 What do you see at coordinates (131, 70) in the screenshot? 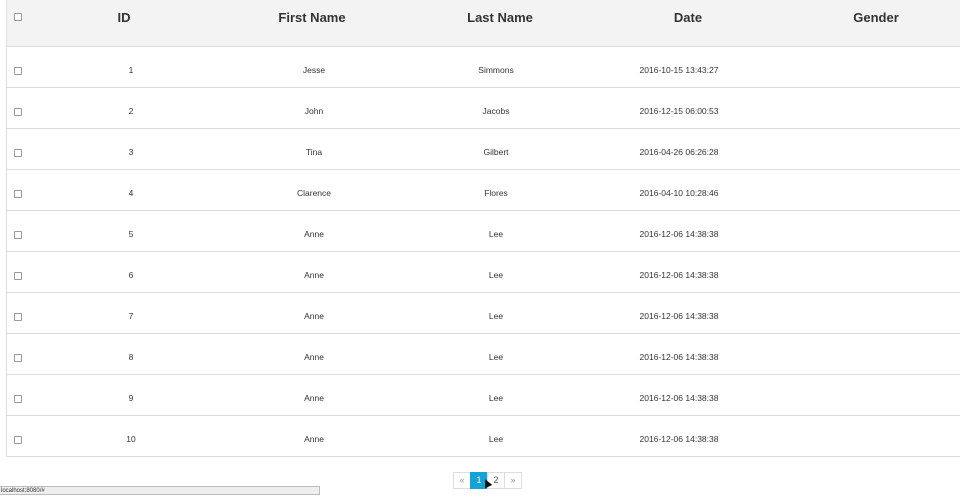
I see `cell-id: 1` at bounding box center [131, 70].